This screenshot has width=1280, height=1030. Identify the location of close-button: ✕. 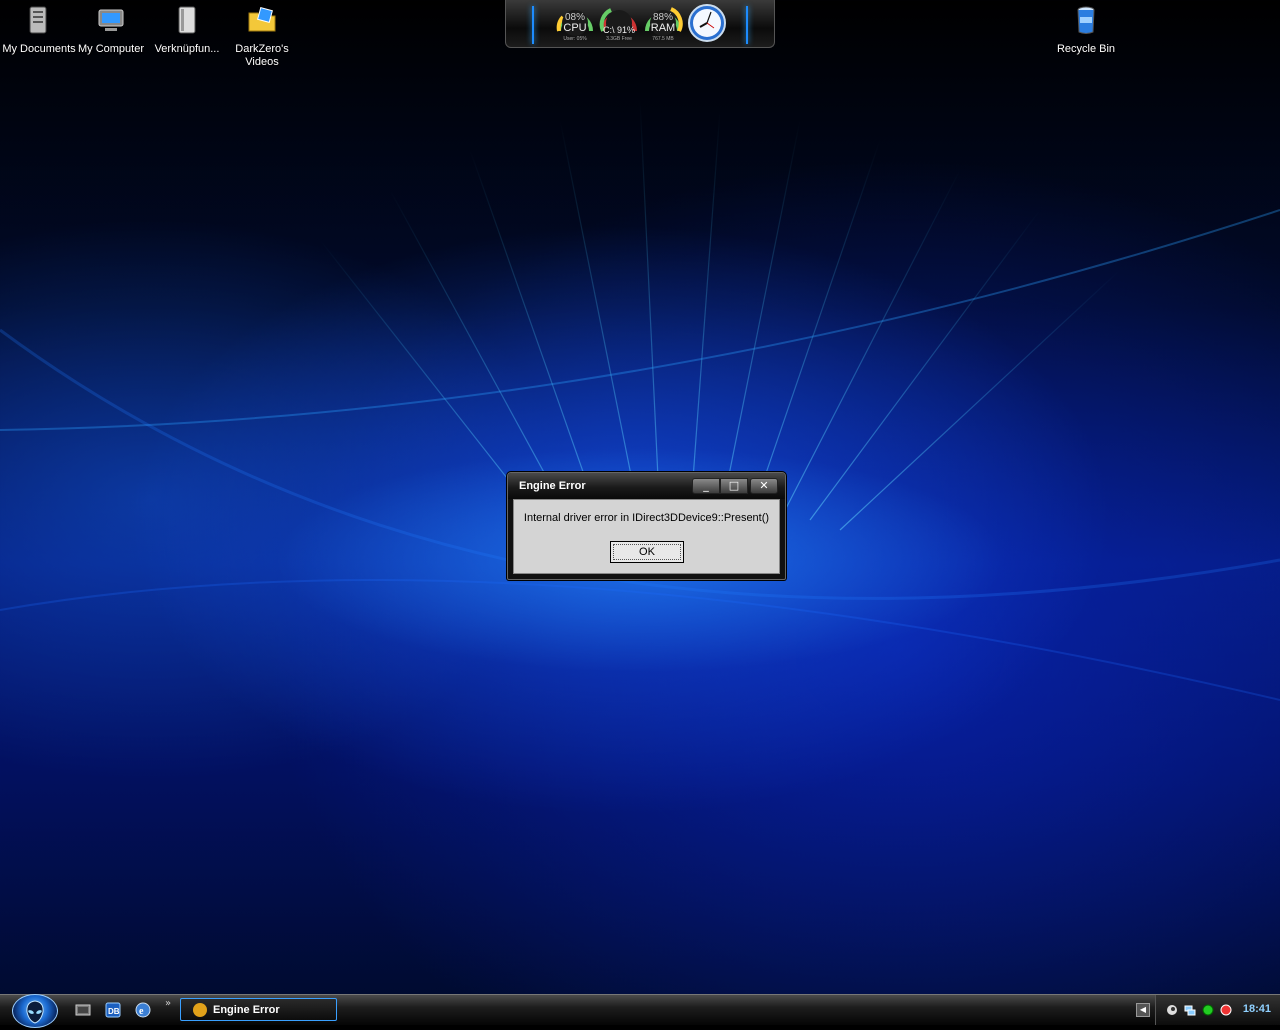
(764, 486).